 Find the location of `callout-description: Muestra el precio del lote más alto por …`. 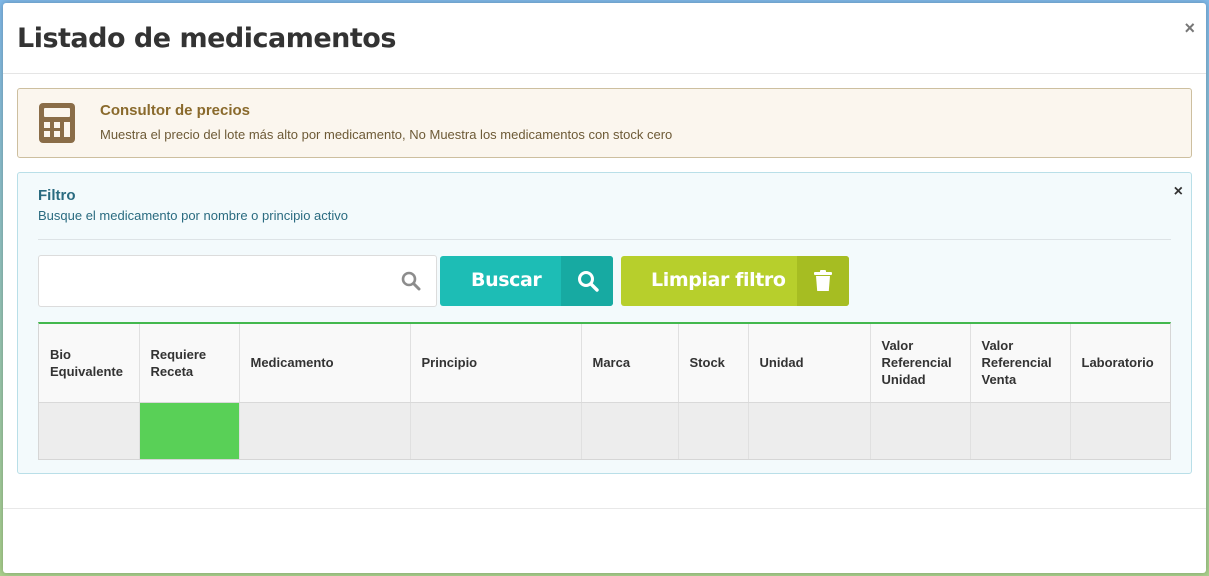

callout-description: Muestra el precio del lote más alto por … is located at coordinates (386, 134).